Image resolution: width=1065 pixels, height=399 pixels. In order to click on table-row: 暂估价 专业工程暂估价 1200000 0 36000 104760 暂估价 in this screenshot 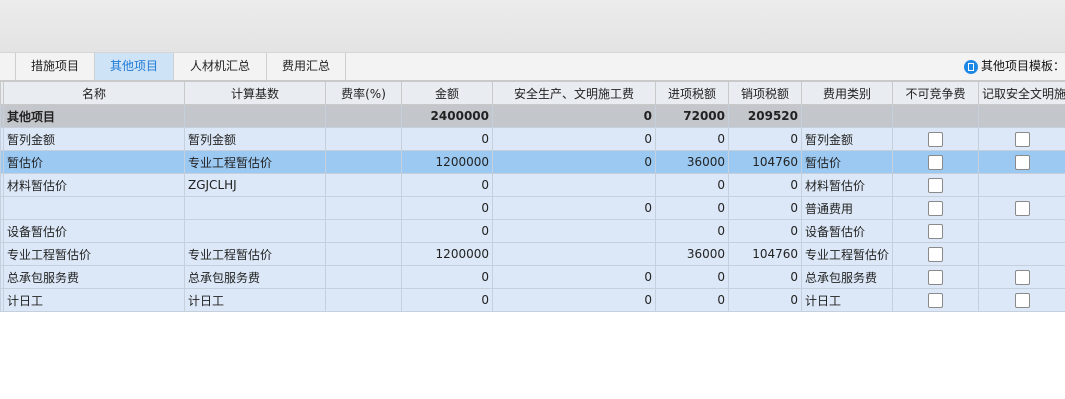, I will do `click(532, 162)`.